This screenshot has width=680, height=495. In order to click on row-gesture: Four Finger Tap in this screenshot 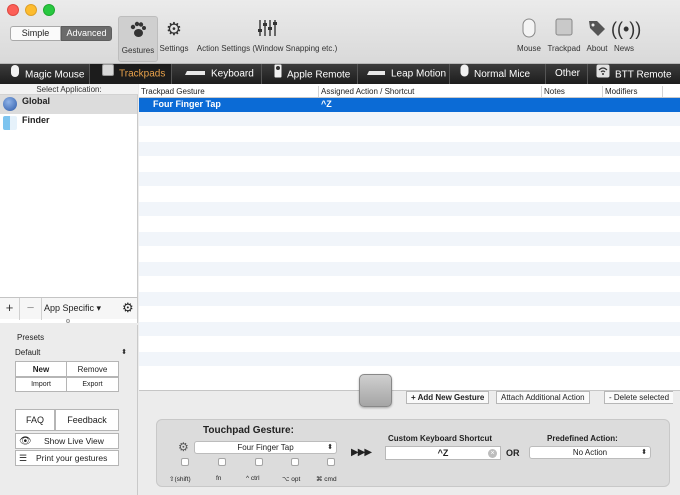, I will do `click(187, 104)`.